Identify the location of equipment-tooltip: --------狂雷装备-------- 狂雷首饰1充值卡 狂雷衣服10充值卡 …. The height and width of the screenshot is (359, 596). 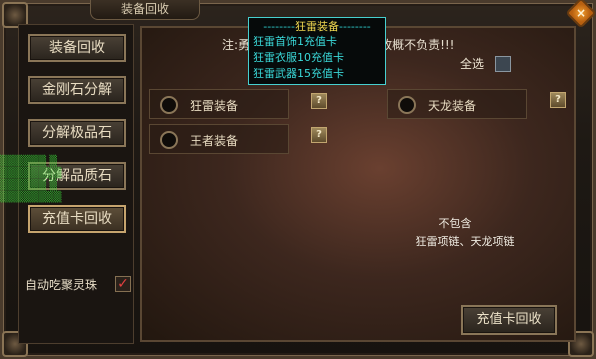
(317, 51).